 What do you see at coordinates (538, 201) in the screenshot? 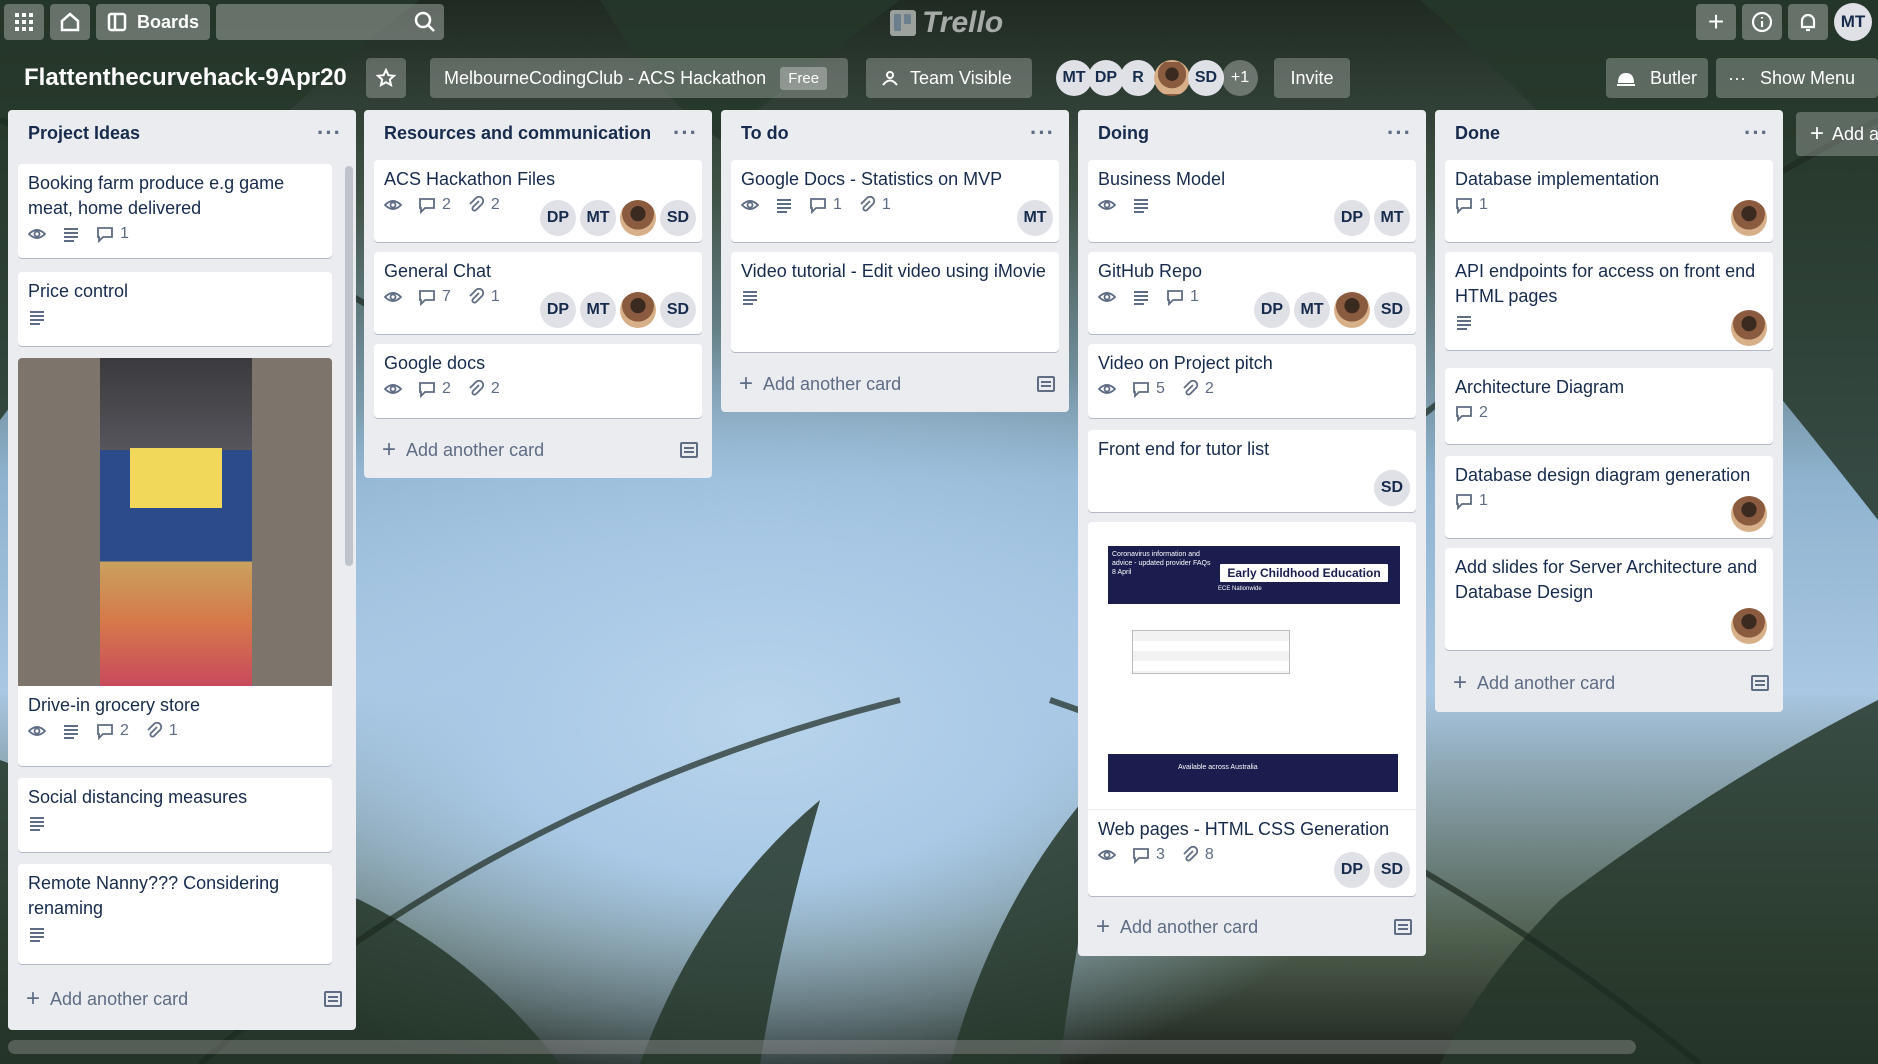
I see `card: ACS Hackathon Files 2 2 DP MT SD` at bounding box center [538, 201].